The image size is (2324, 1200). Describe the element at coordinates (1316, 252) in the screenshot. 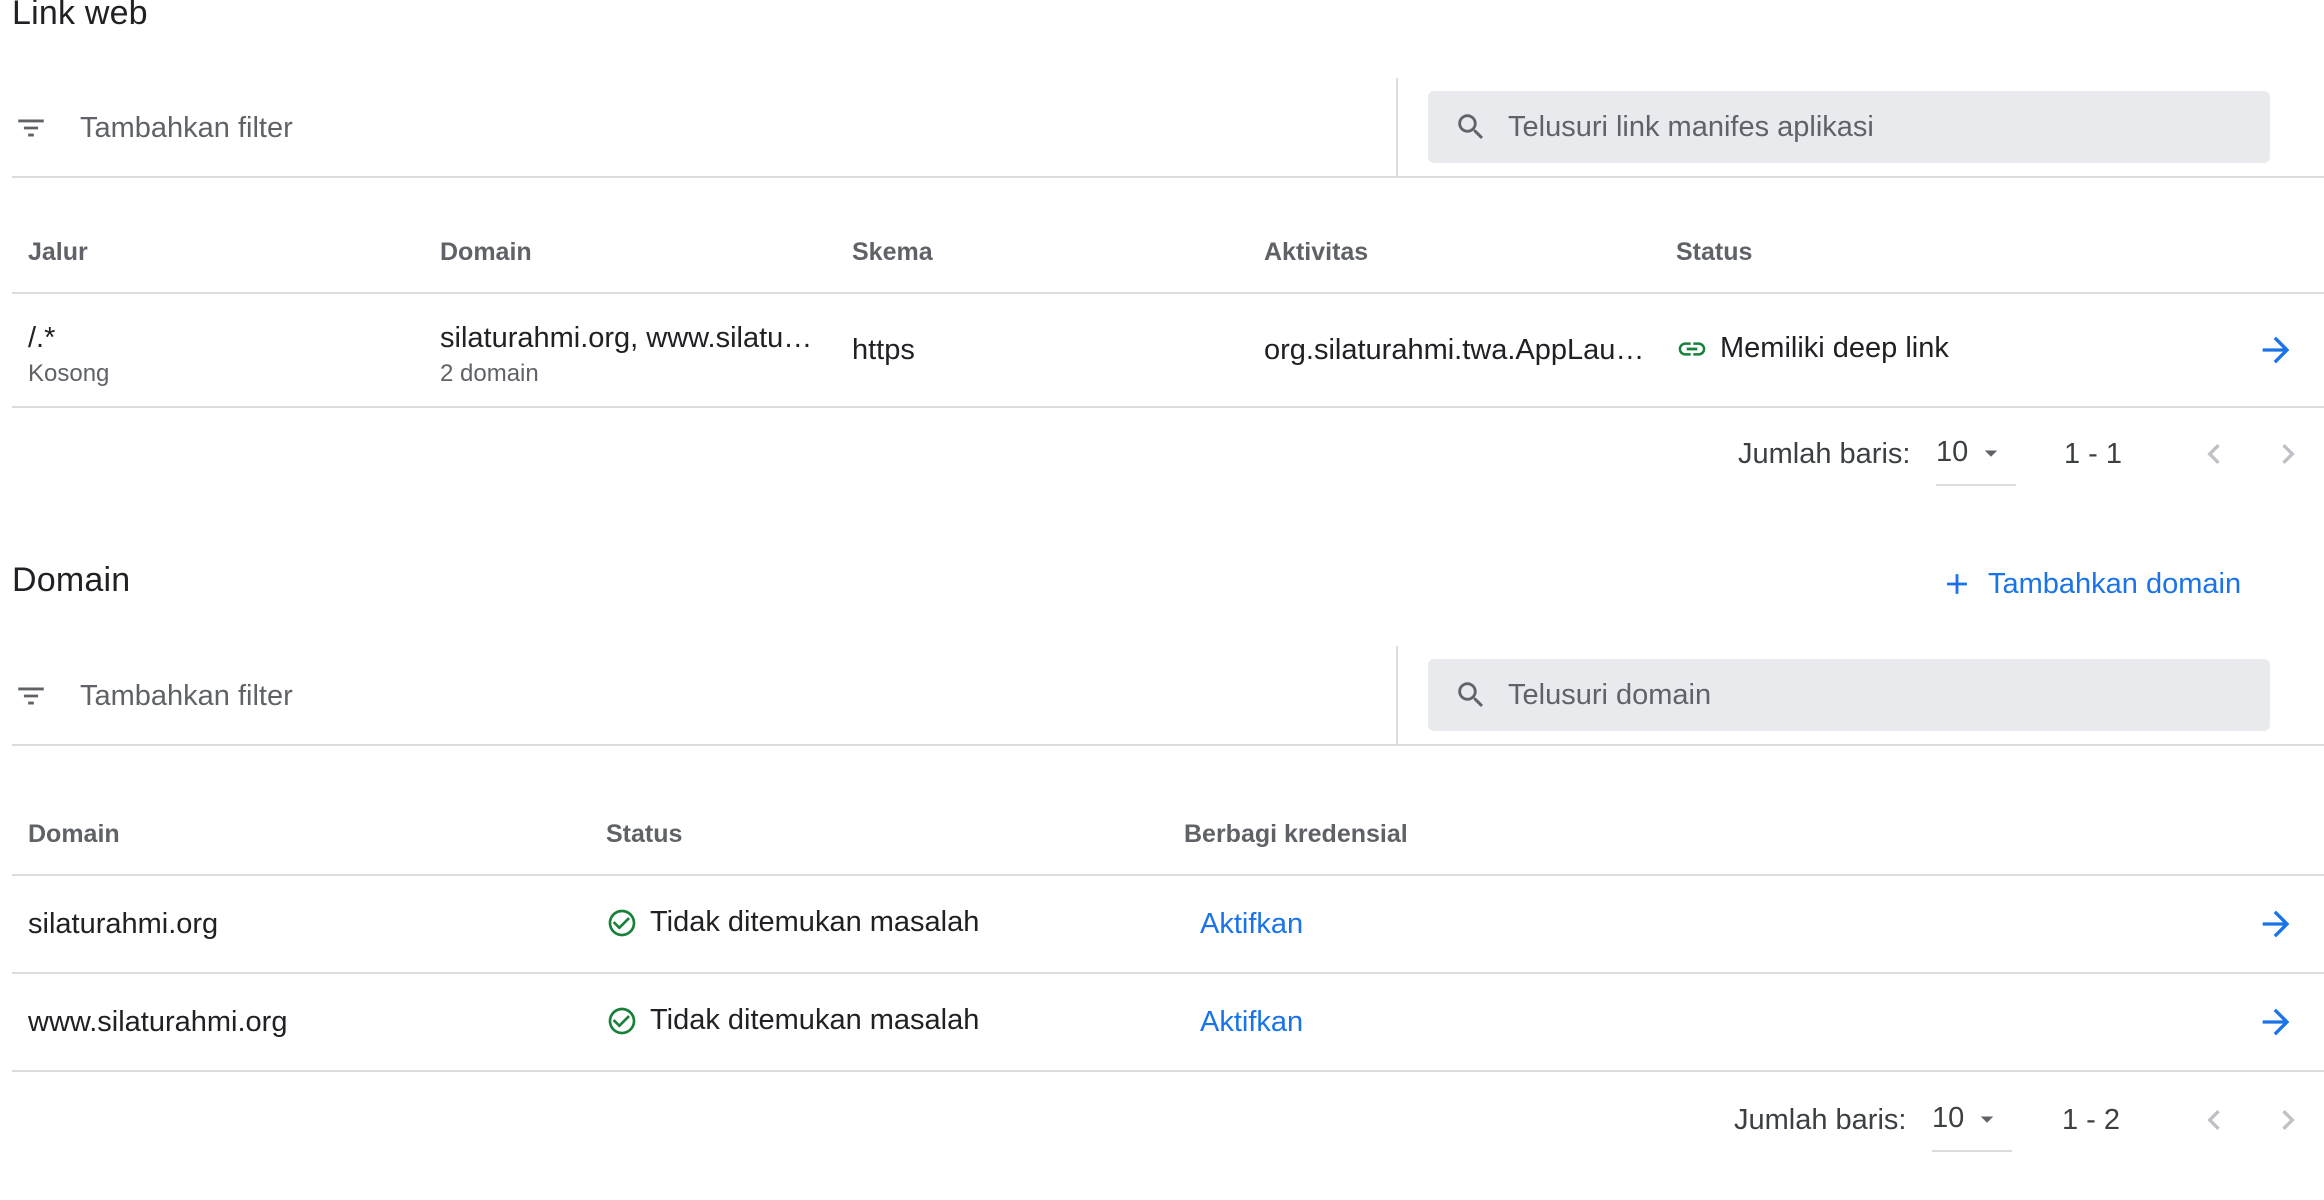

I see `col-header-activity: Aktivitas` at that location.